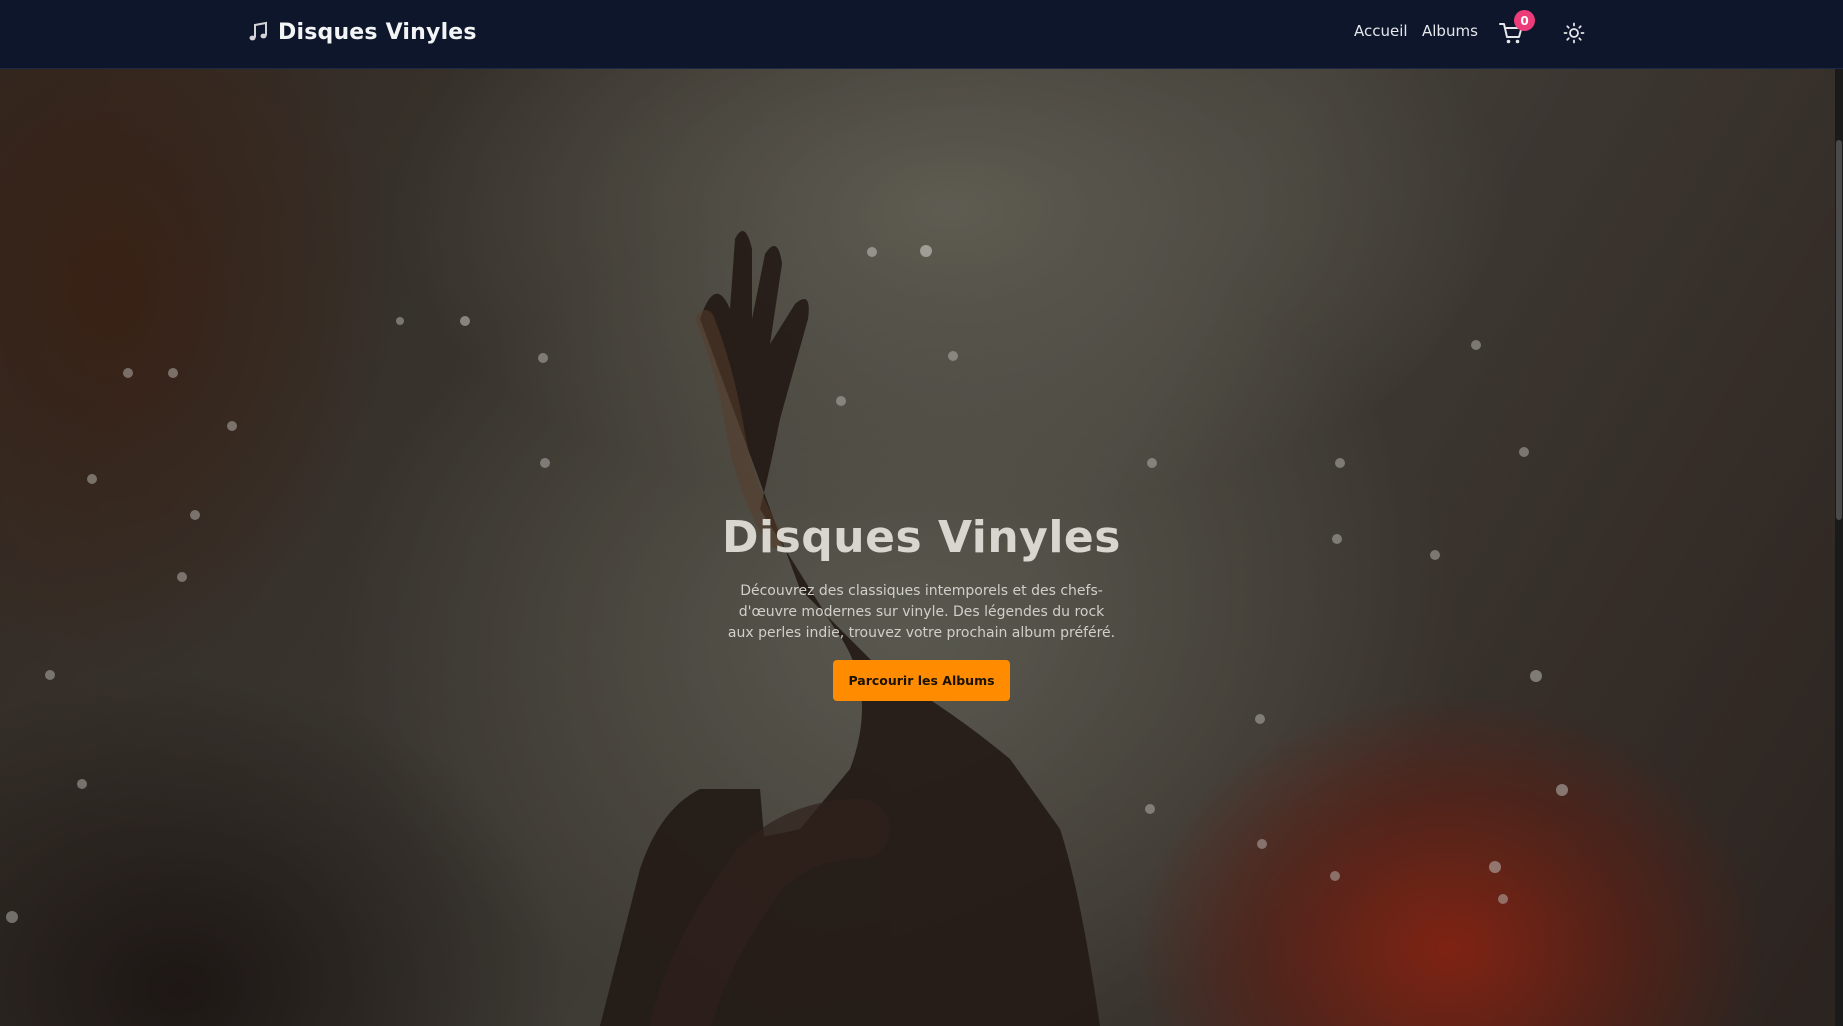 The image size is (1843, 1026). I want to click on sun-icon, so click(1574, 33).